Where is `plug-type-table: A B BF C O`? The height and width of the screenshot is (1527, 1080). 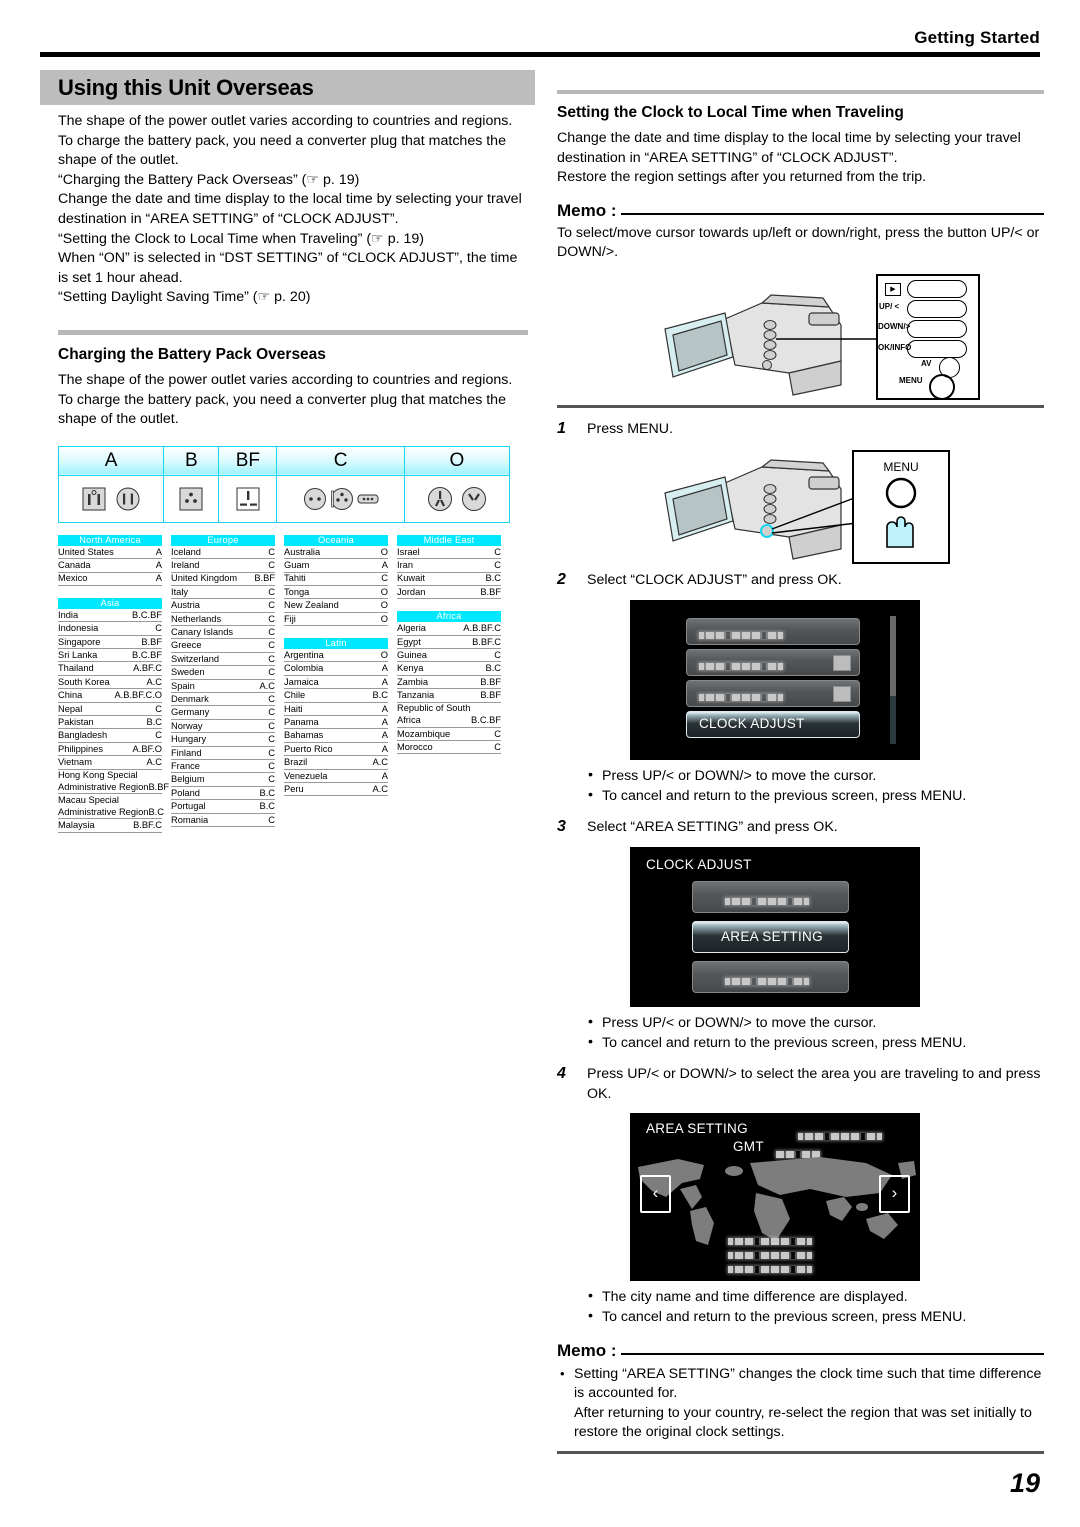
plug-type-table: A B BF C O is located at coordinates (284, 484).